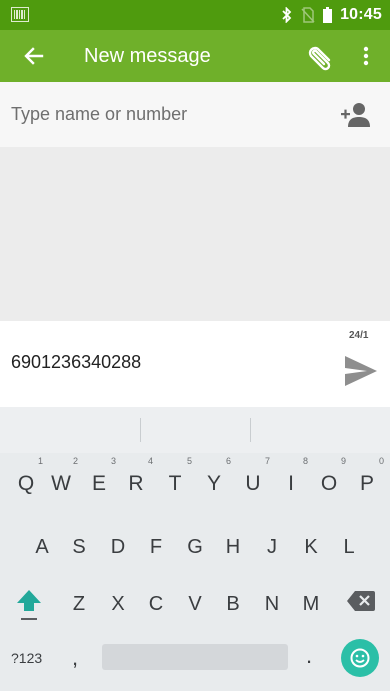  I want to click on key-label: T, so click(175, 483).